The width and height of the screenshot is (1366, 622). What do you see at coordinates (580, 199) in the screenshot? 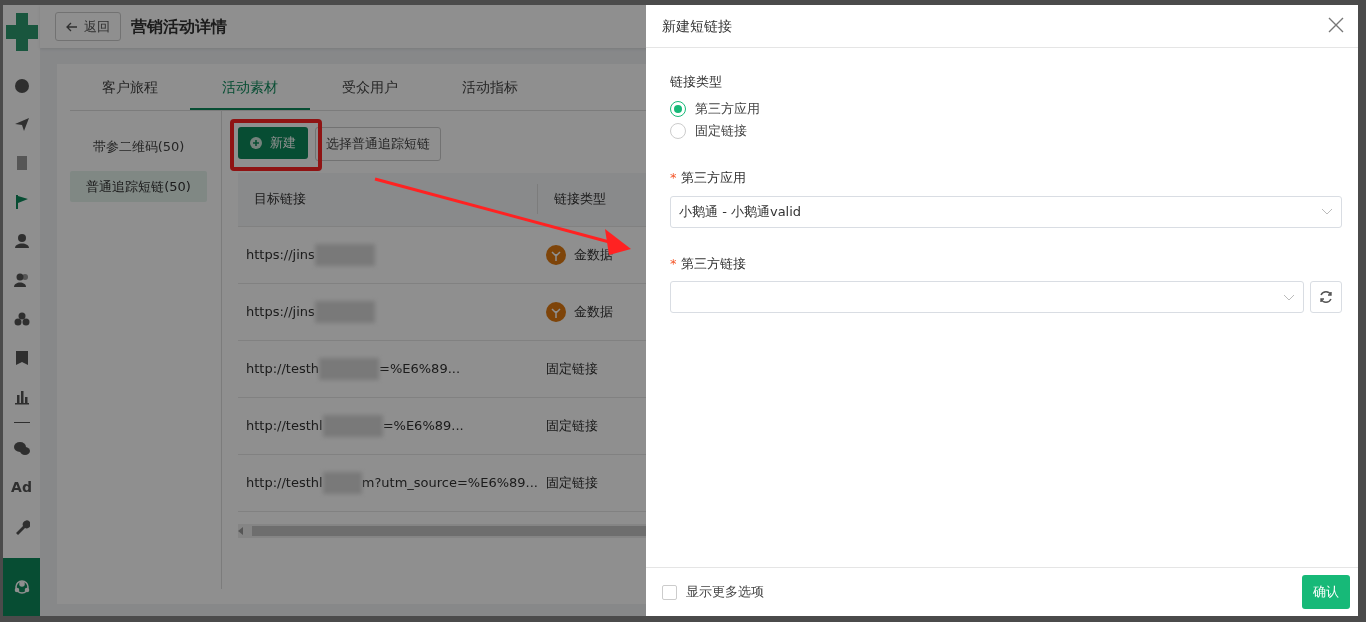
I see `column-header: 链接类型` at bounding box center [580, 199].